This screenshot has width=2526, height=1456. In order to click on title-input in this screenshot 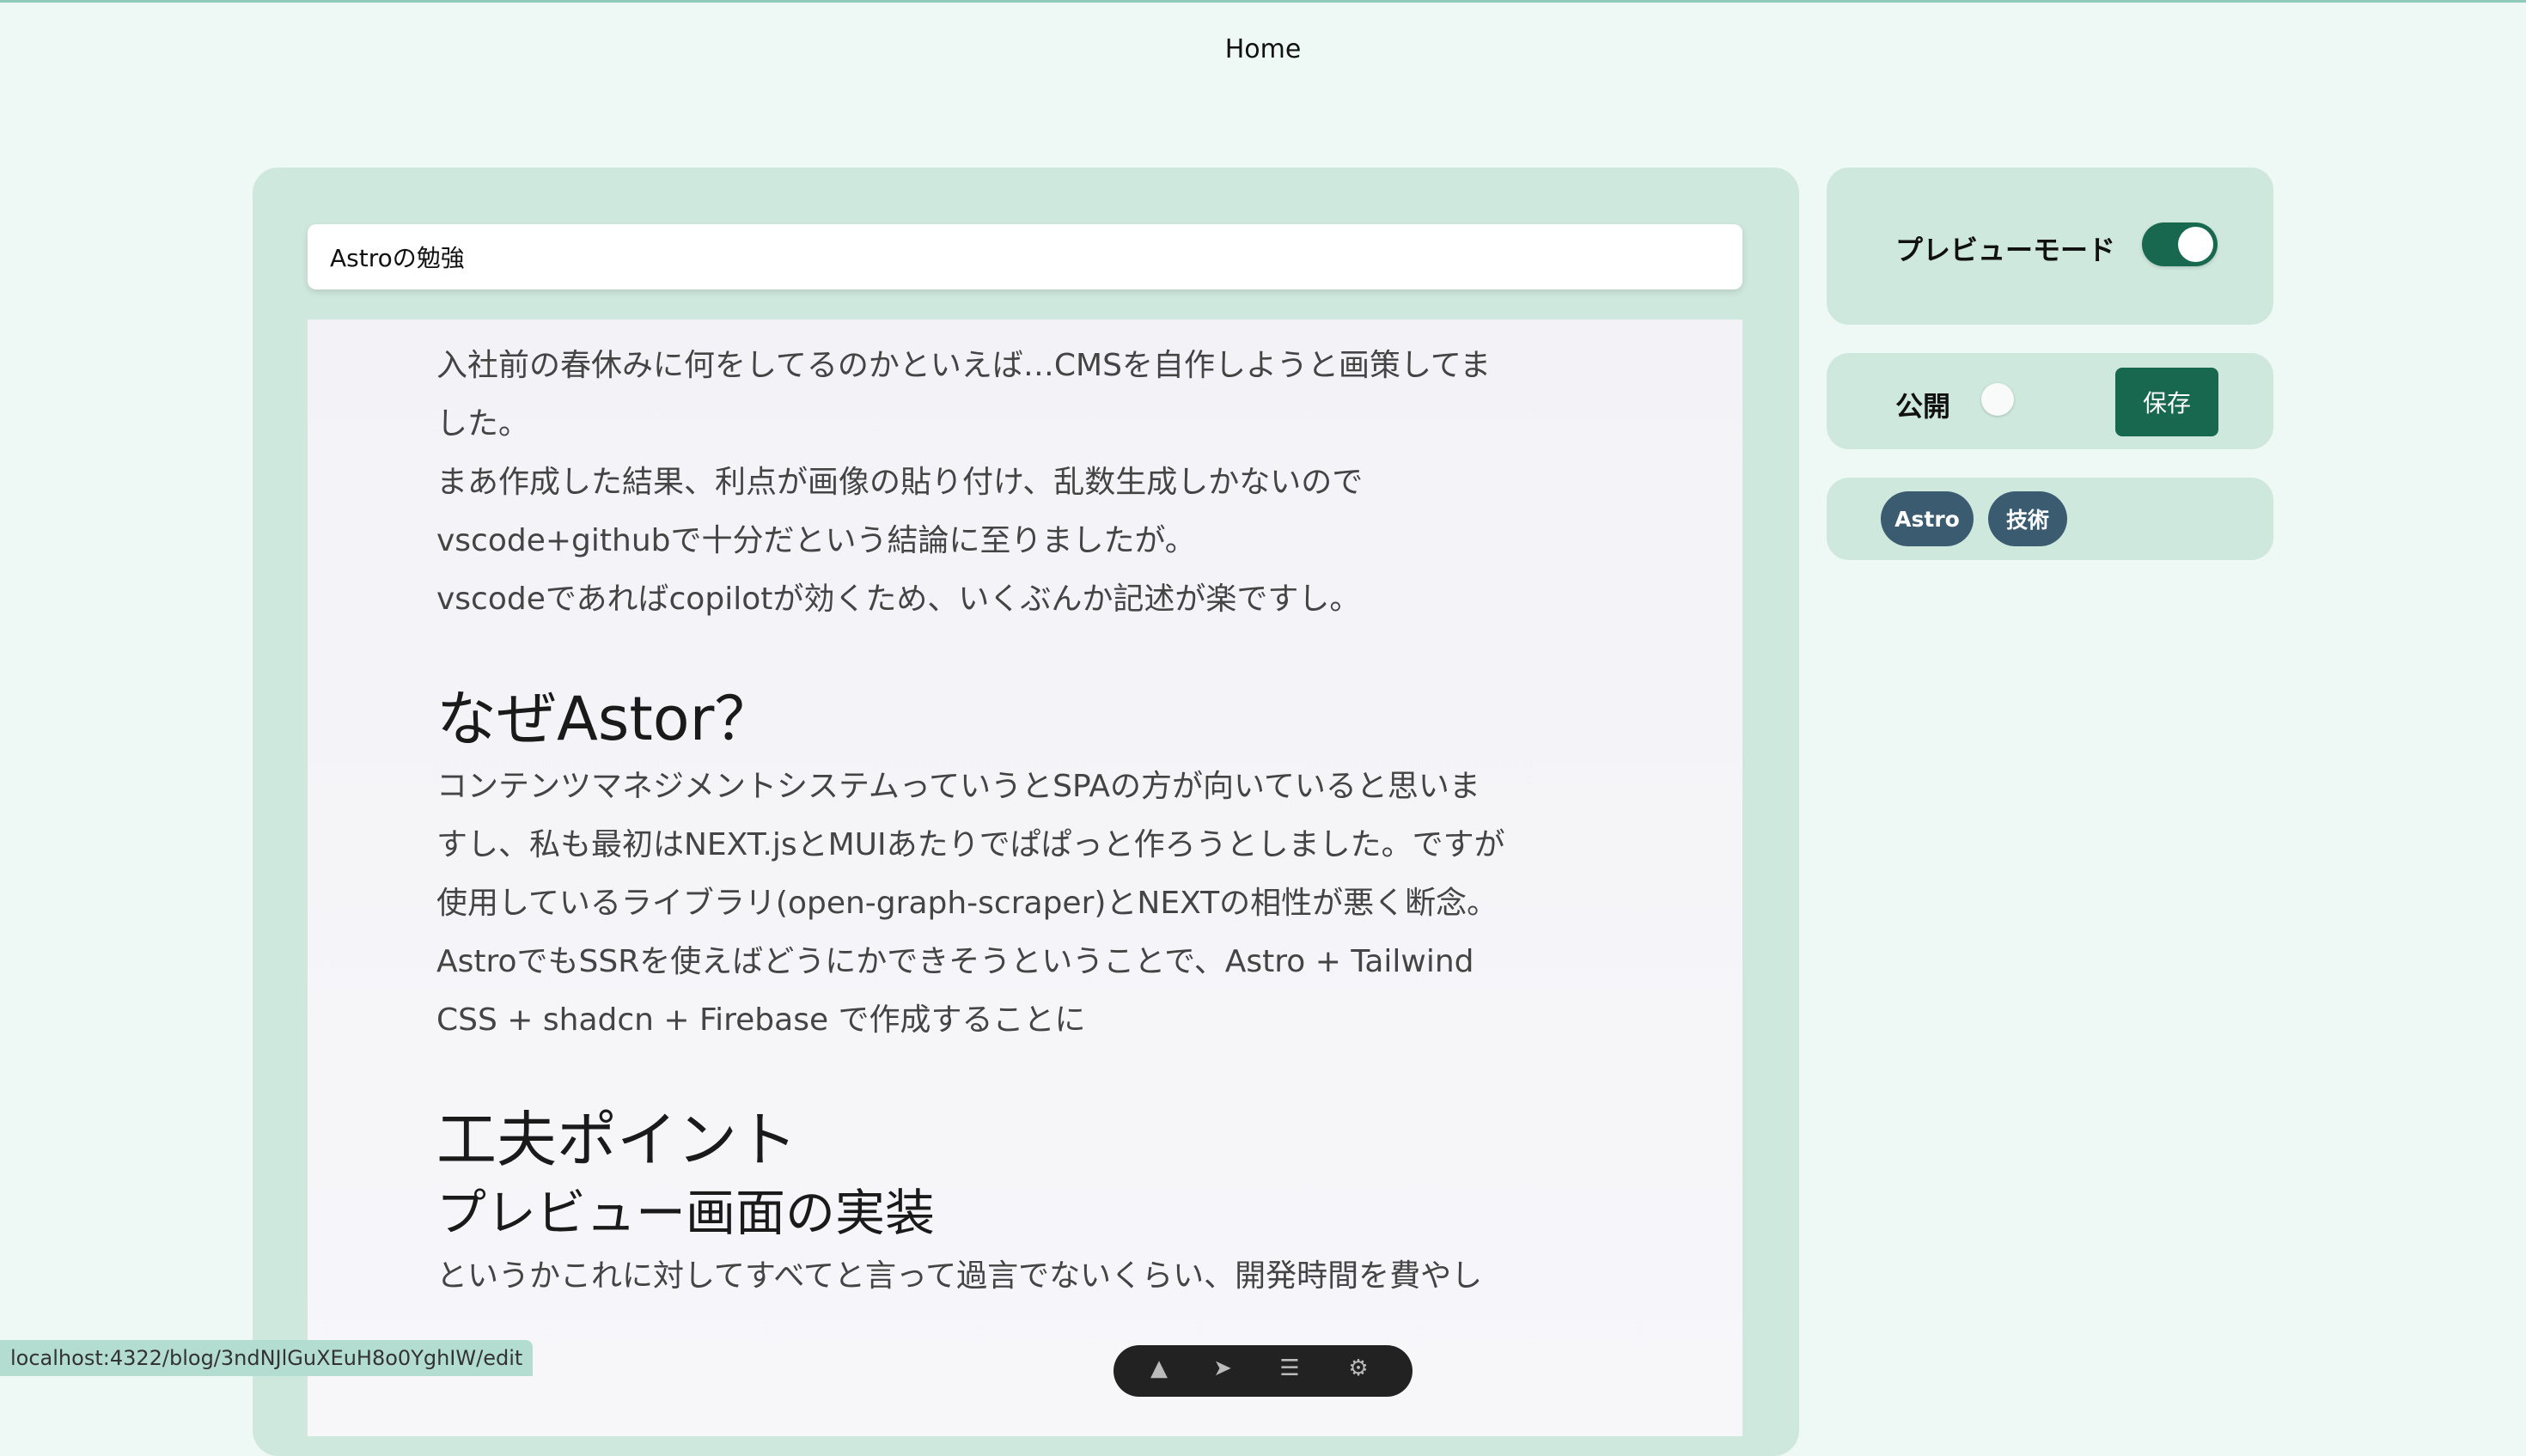, I will do `click(1025, 256)`.